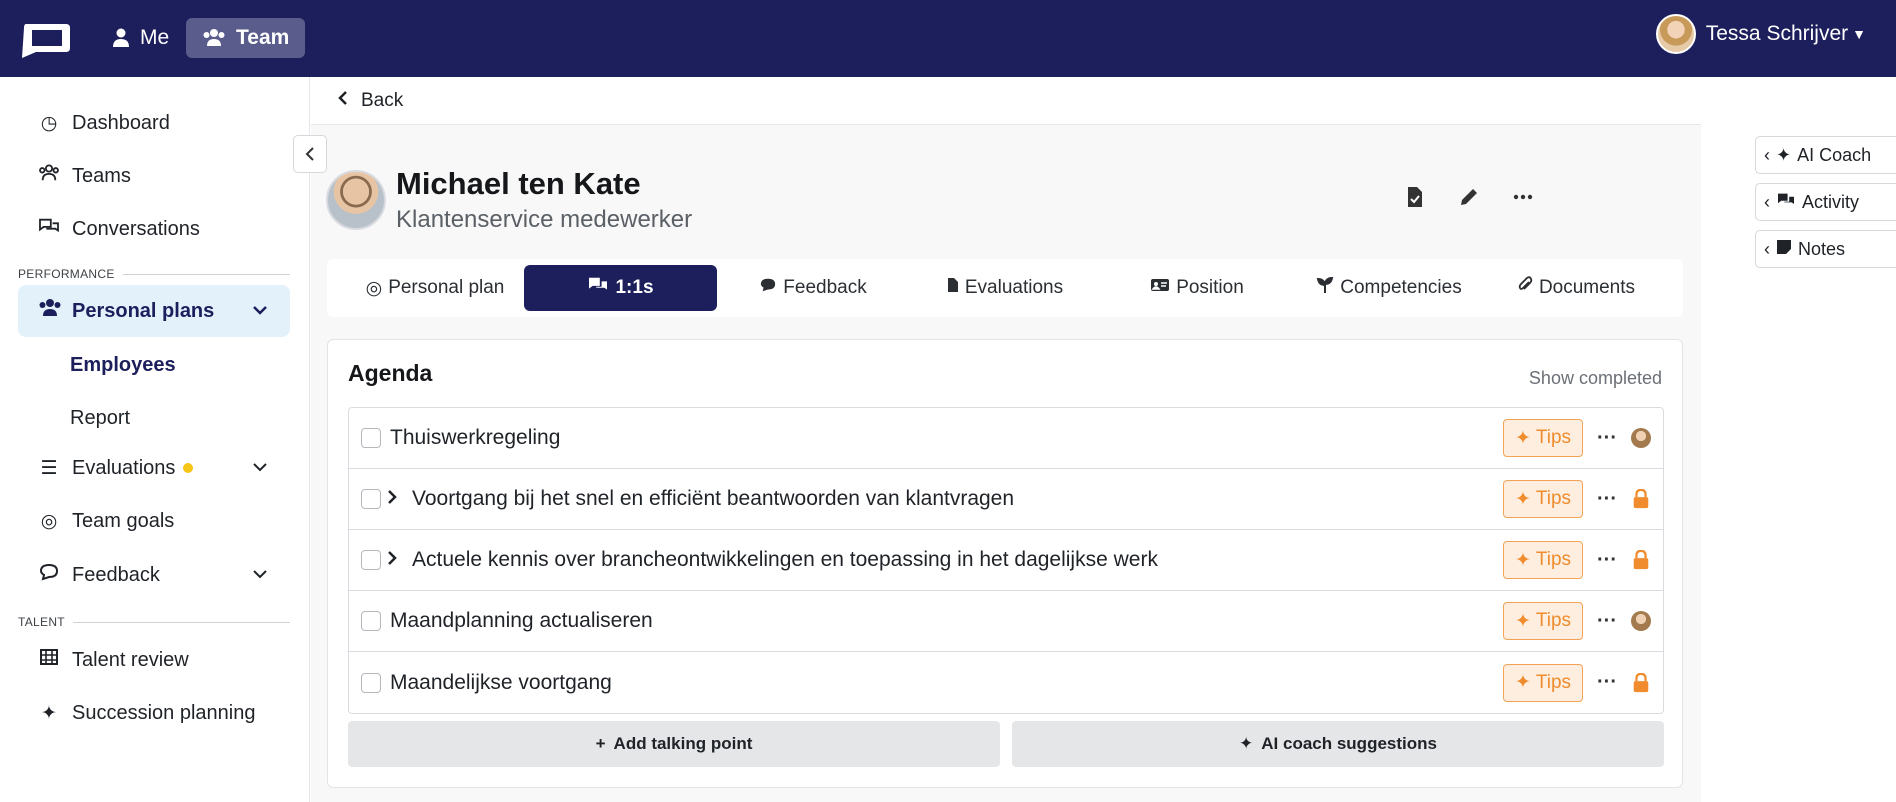  What do you see at coordinates (382, 101) in the screenshot?
I see `back-link: Back` at bounding box center [382, 101].